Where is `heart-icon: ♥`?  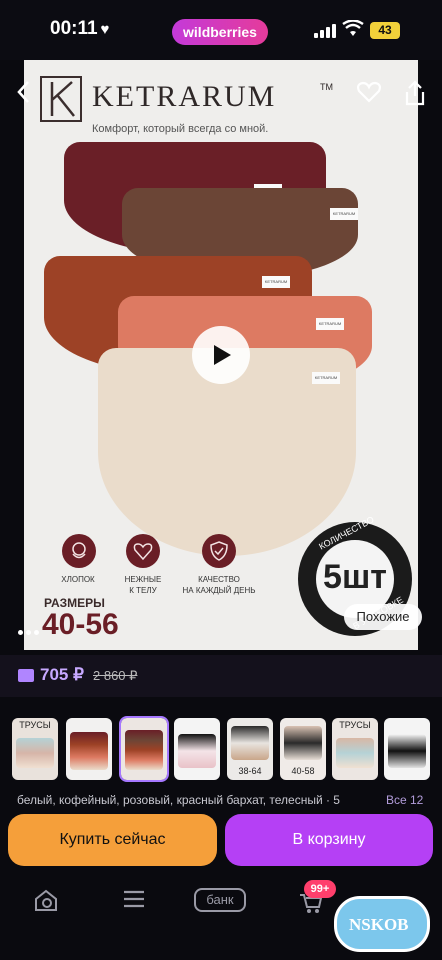 heart-icon: ♥ is located at coordinates (105, 29).